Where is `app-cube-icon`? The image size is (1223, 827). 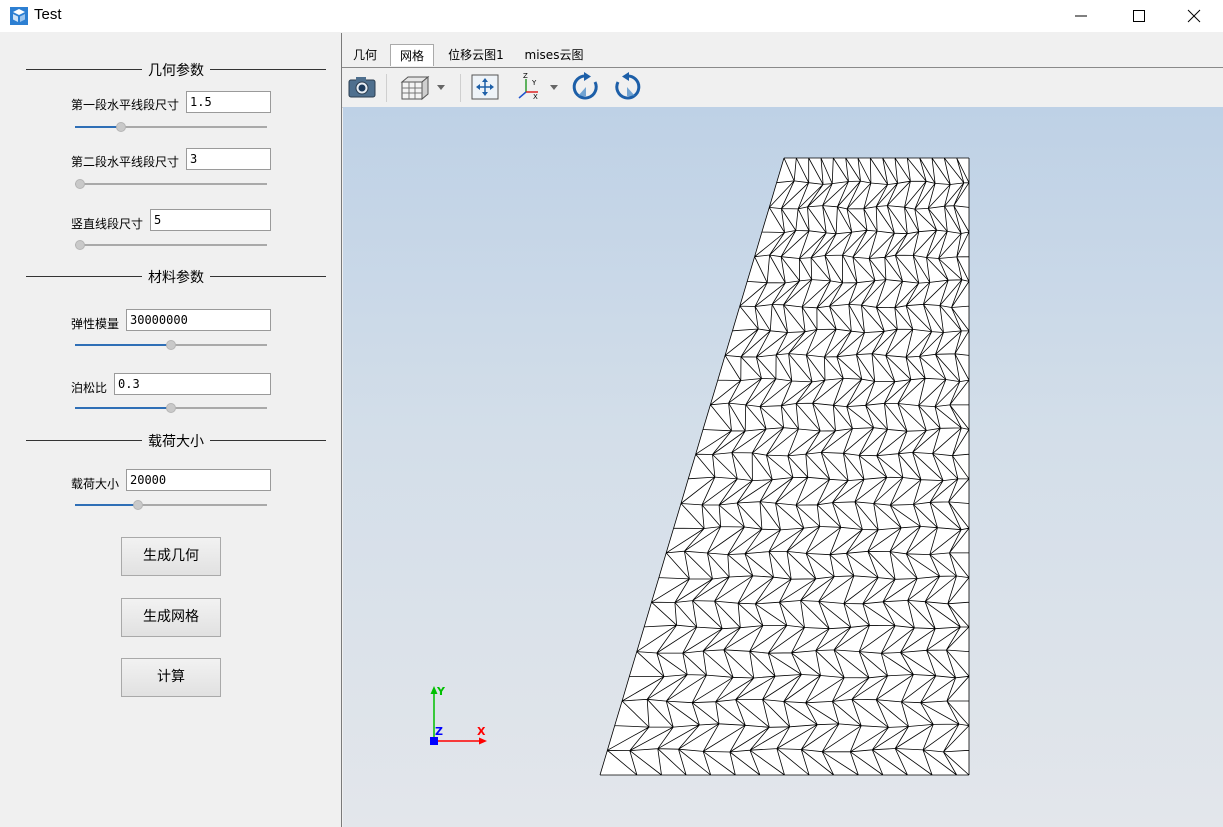
app-cube-icon is located at coordinates (19, 16).